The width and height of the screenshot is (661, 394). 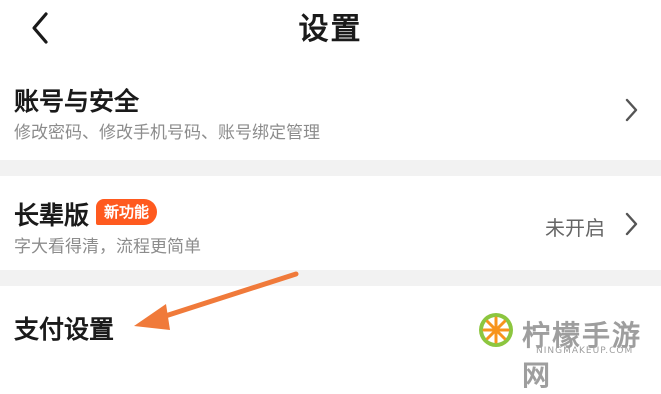 I want to click on payment-settings-title: 支付设置, so click(x=64, y=329).